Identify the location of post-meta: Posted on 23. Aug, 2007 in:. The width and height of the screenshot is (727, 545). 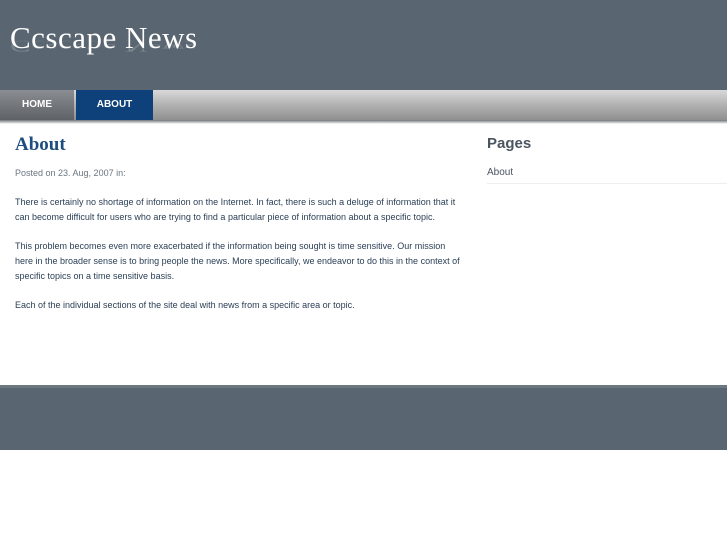
(70, 173).